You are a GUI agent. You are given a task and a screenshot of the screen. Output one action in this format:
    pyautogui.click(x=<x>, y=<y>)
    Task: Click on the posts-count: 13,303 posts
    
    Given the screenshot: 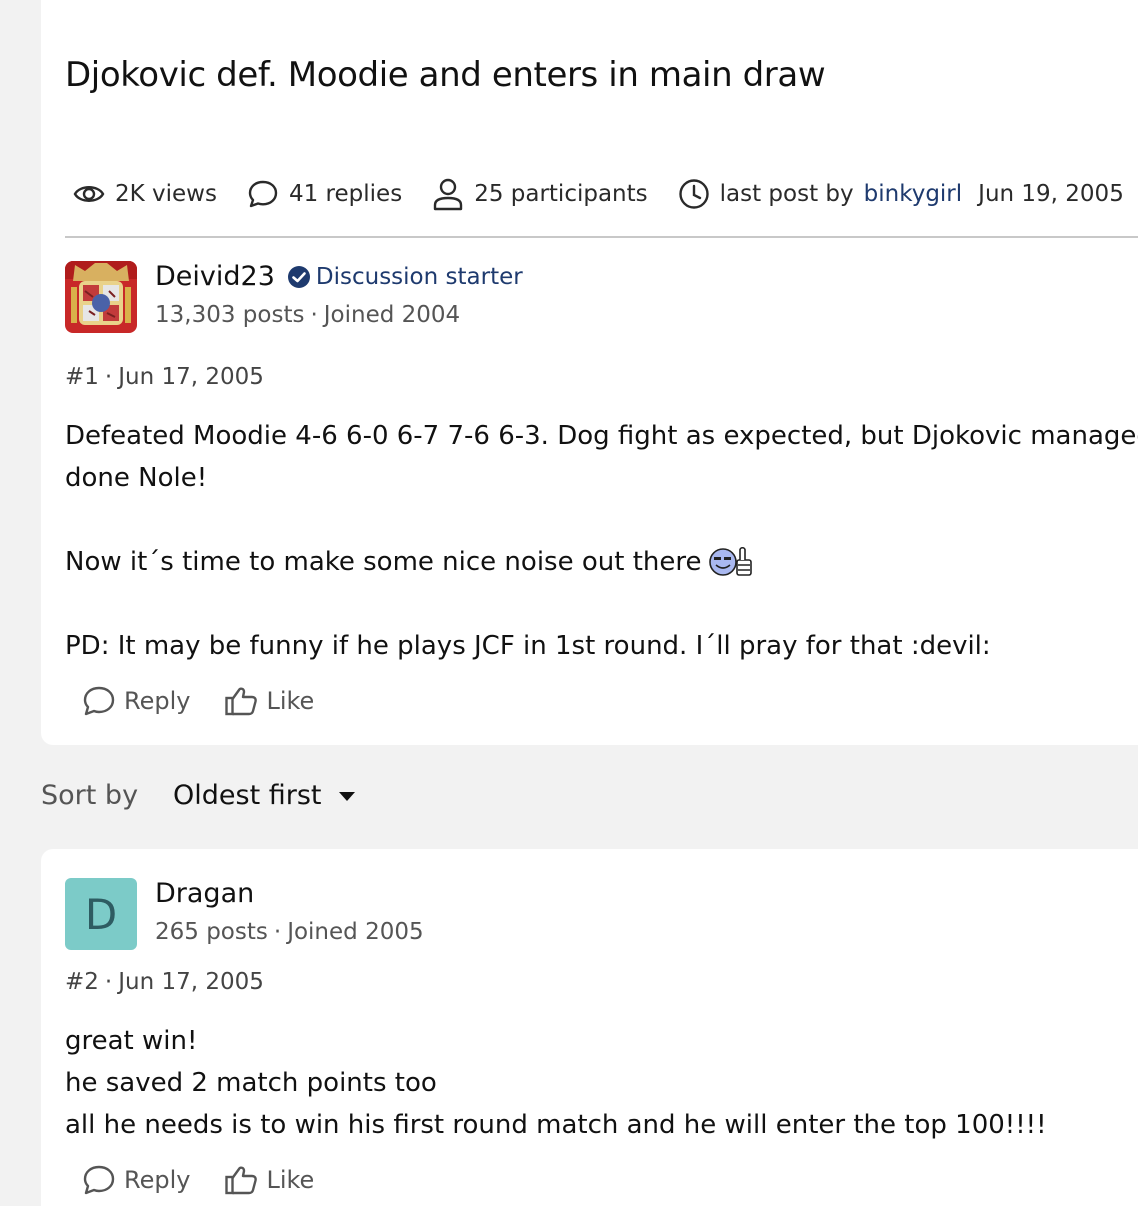 What is the action you would take?
    pyautogui.click(x=230, y=315)
    